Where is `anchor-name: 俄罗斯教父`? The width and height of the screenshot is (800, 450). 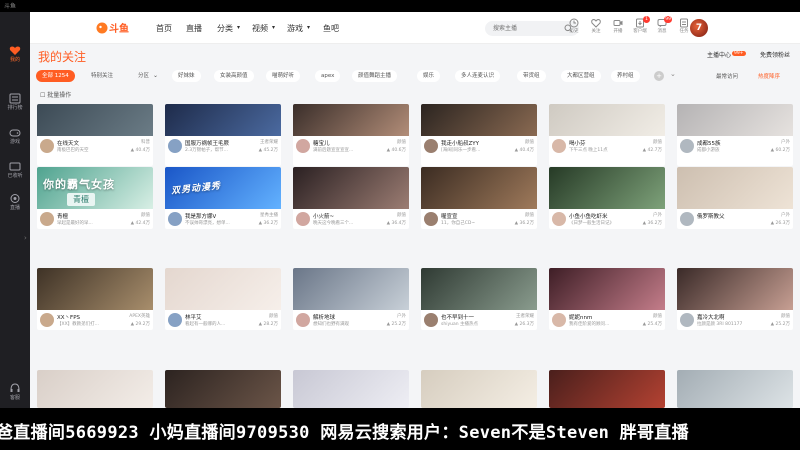
anchor-name: 俄罗斯教父 is located at coordinates (711, 216).